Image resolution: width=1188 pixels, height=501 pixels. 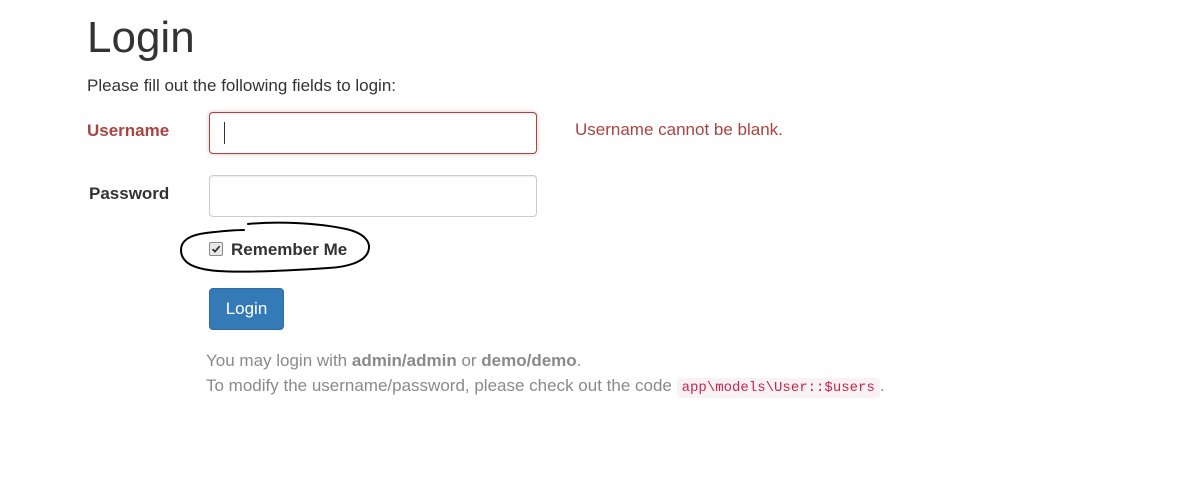 What do you see at coordinates (373, 133) in the screenshot?
I see `username-field` at bounding box center [373, 133].